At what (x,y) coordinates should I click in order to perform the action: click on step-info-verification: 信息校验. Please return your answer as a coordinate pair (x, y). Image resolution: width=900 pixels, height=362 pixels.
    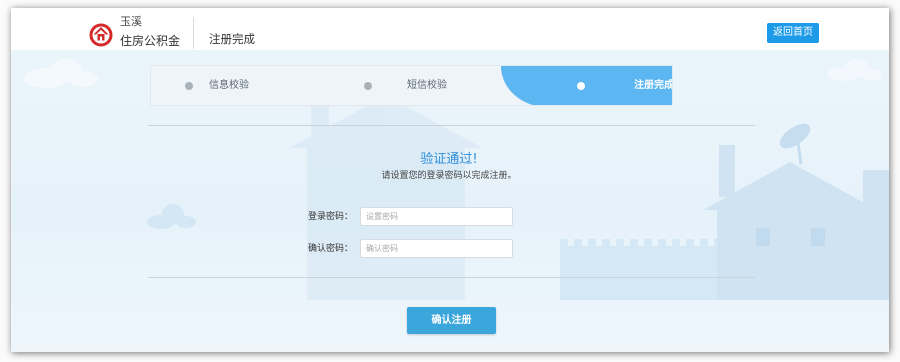
    Looking at the image, I should click on (238, 85).